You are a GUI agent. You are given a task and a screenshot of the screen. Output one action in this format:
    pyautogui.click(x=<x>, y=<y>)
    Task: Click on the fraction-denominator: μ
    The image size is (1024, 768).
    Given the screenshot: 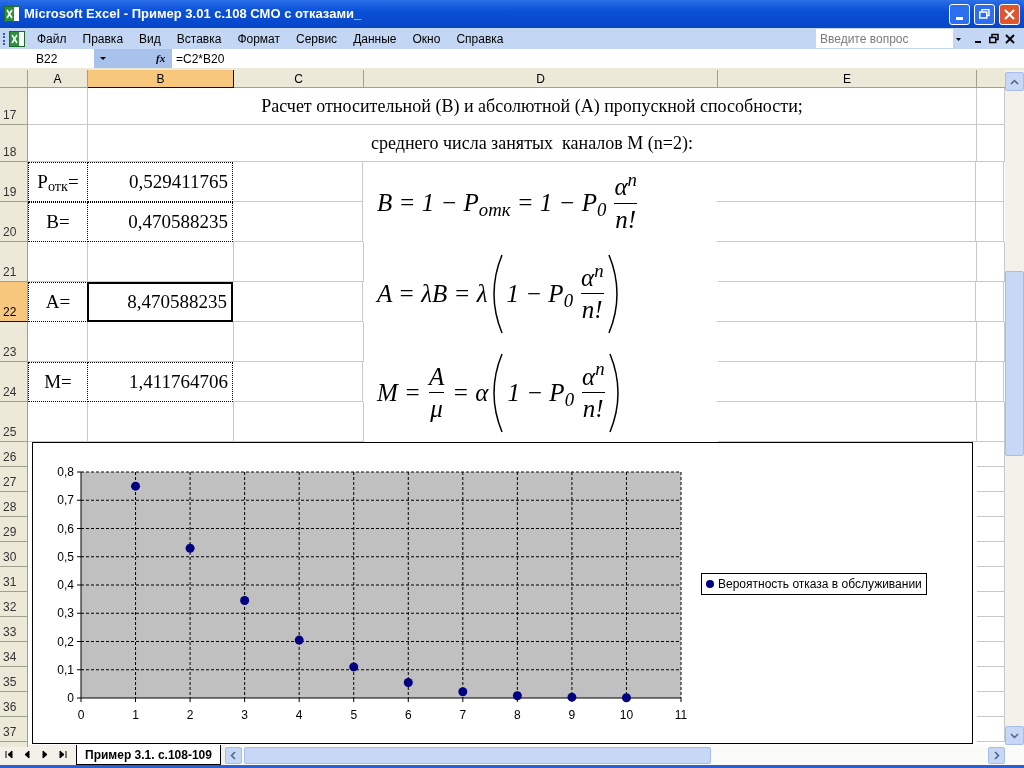 What is the action you would take?
    pyautogui.click(x=436, y=409)
    